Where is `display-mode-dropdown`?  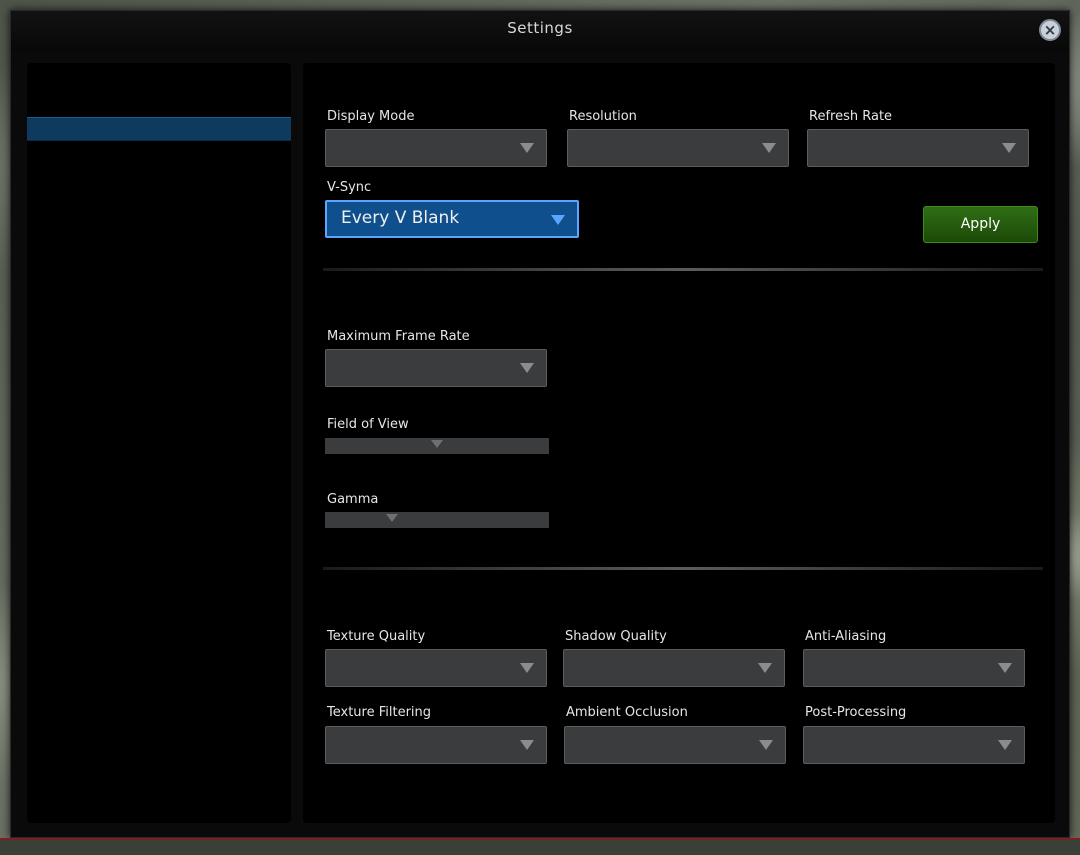 display-mode-dropdown is located at coordinates (436, 148).